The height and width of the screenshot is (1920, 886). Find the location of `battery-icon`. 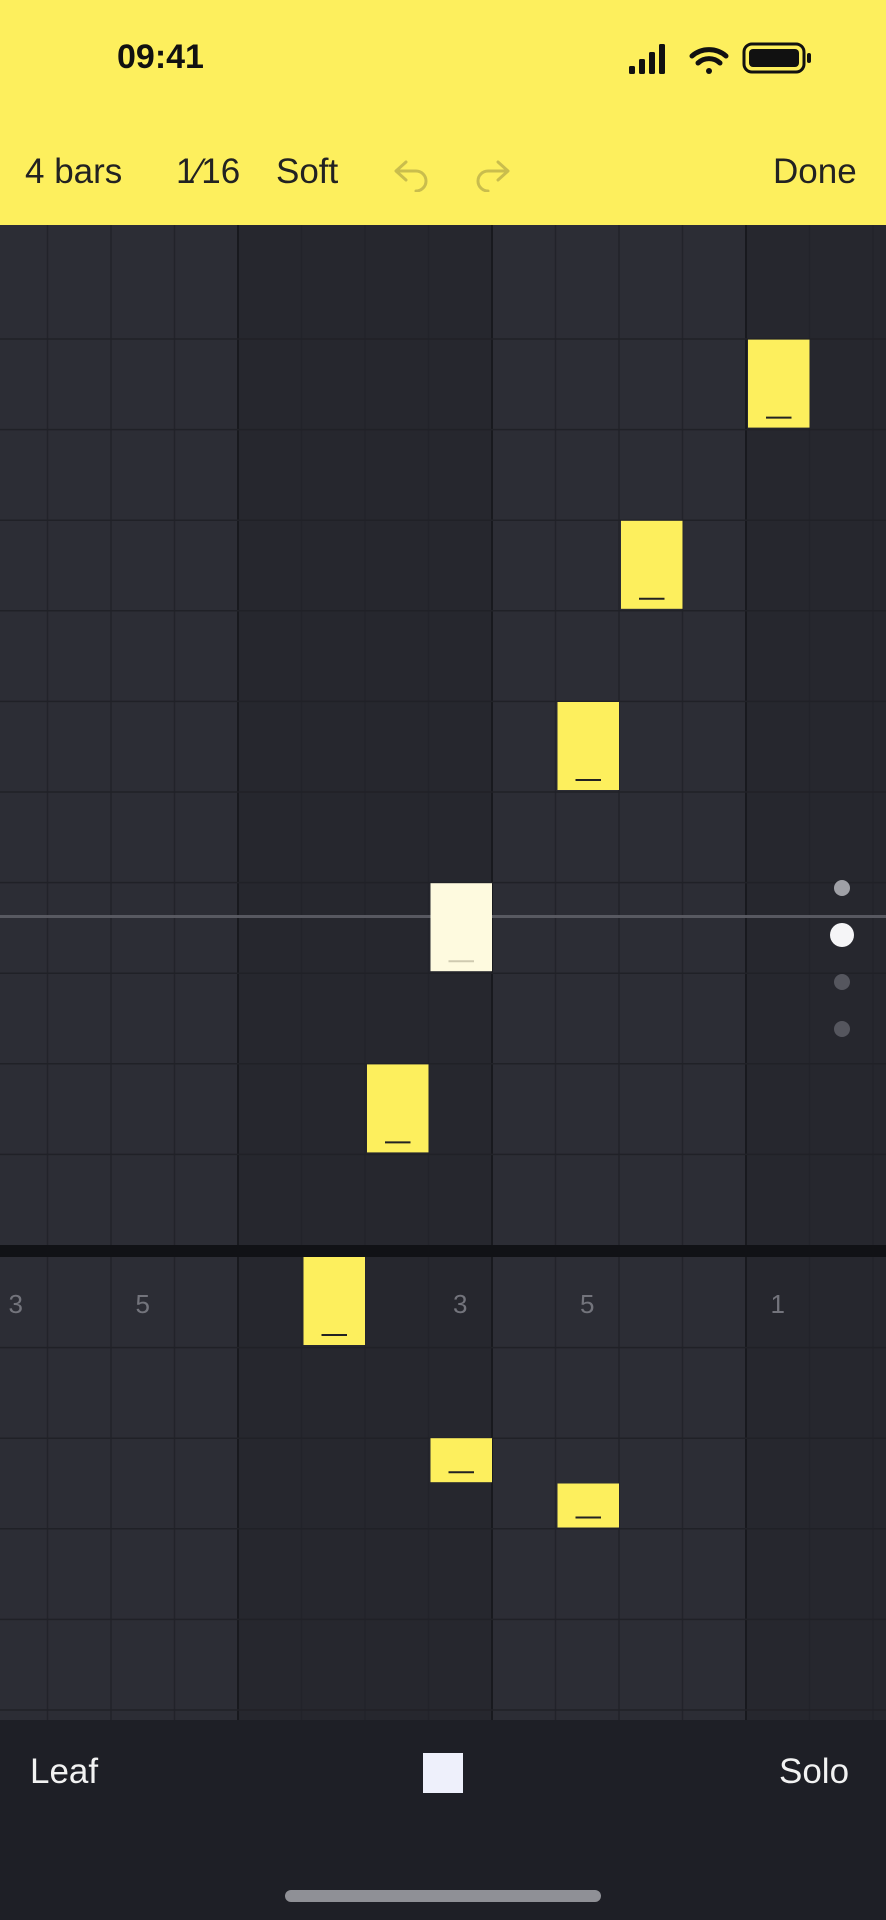

battery-icon is located at coordinates (776, 58).